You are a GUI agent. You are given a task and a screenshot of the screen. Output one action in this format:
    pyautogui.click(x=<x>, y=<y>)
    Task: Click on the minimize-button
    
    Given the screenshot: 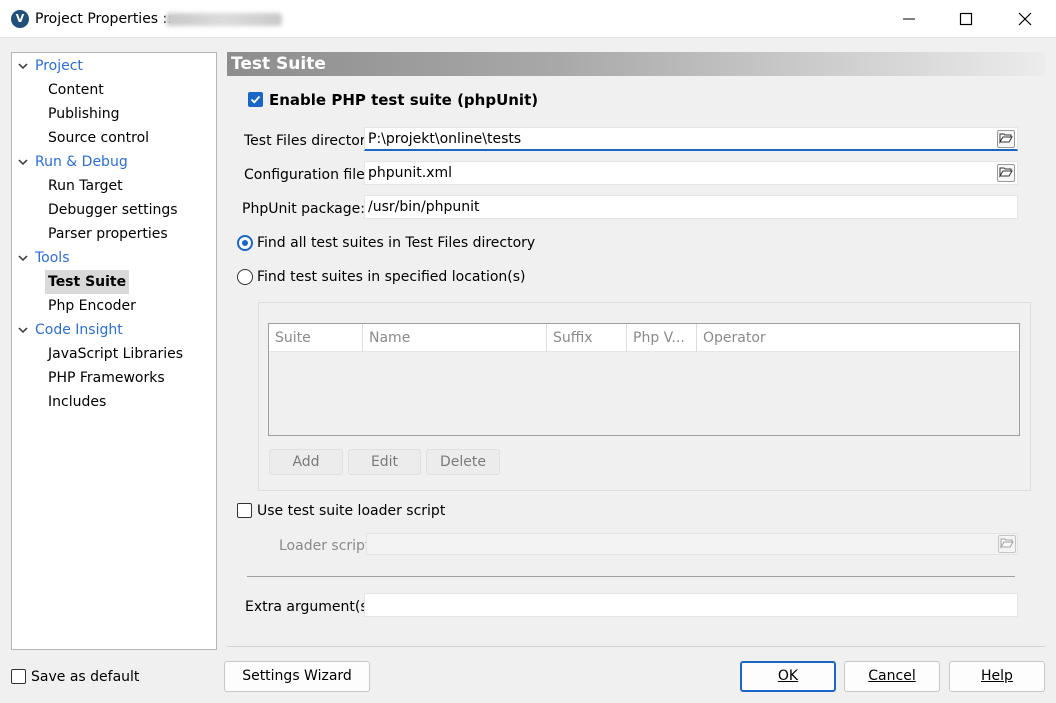 What is the action you would take?
    pyautogui.click(x=909, y=19)
    